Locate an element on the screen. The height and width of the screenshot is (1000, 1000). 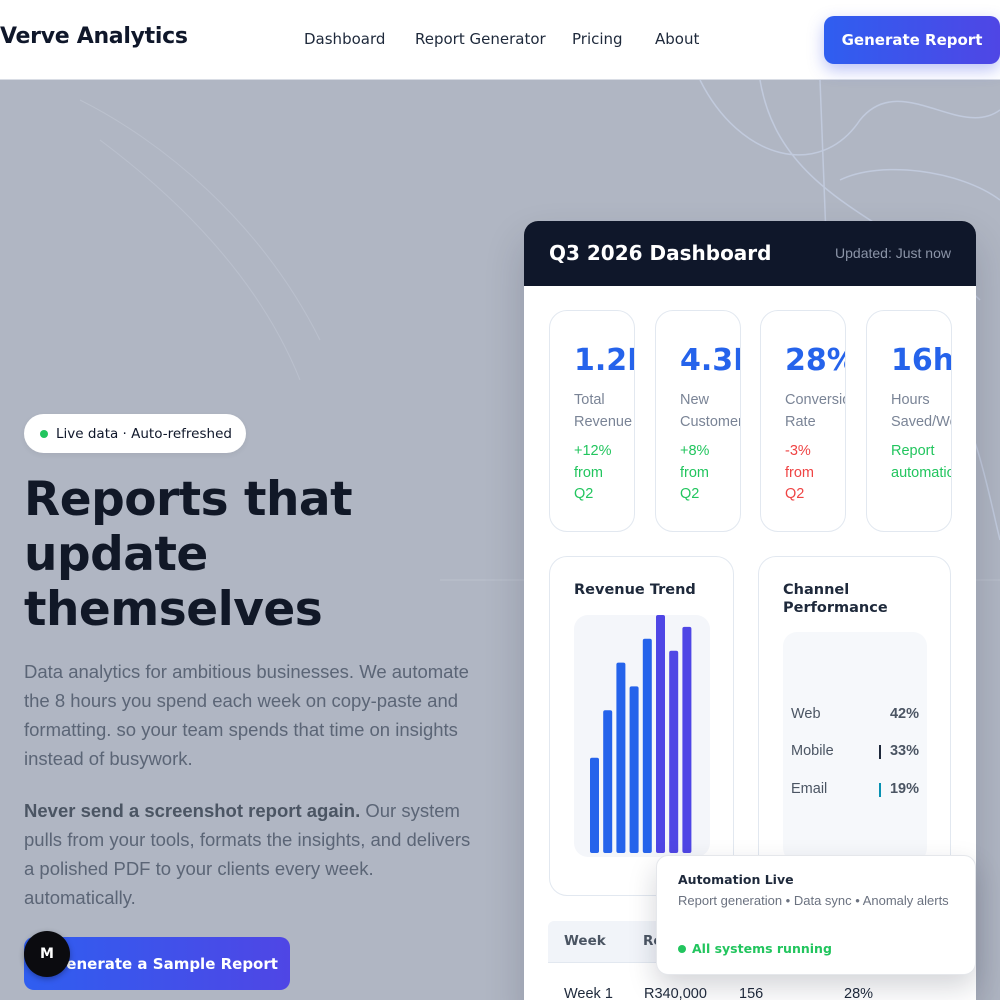
table-cell: 156 is located at coordinates (751, 993).